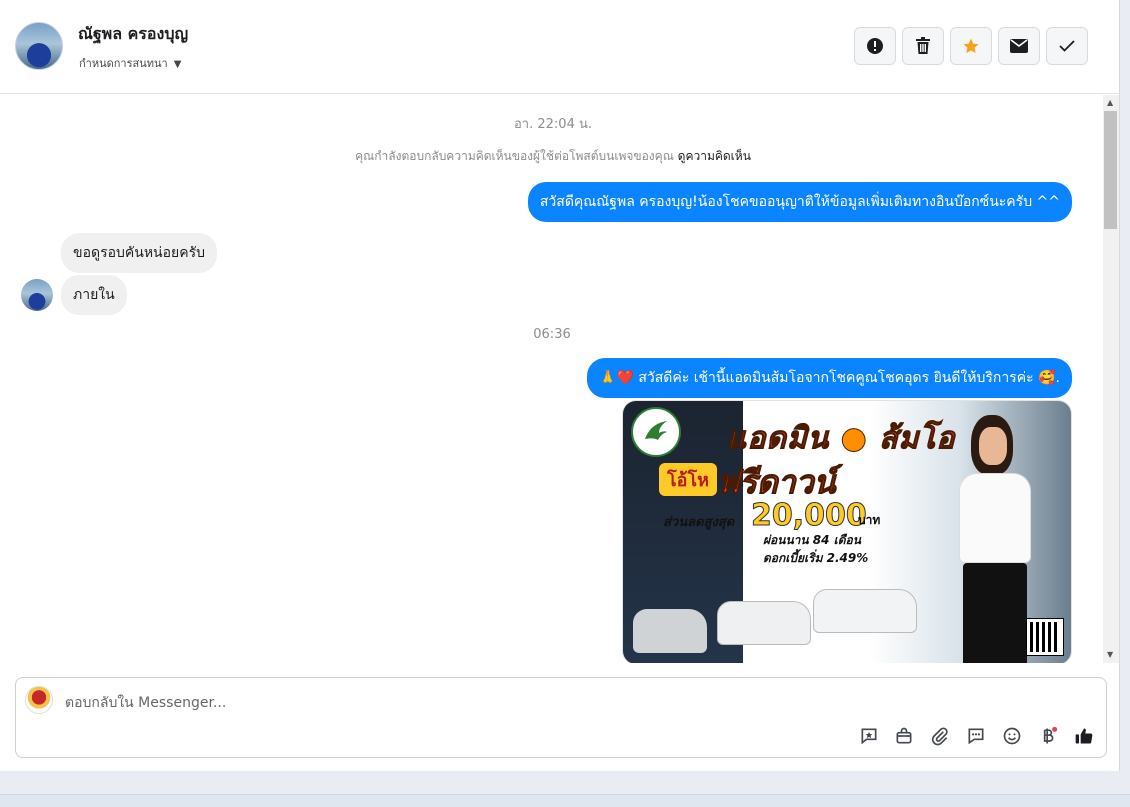 This screenshot has height=807, width=1130. I want to click on bird-logo-icon, so click(656, 430).